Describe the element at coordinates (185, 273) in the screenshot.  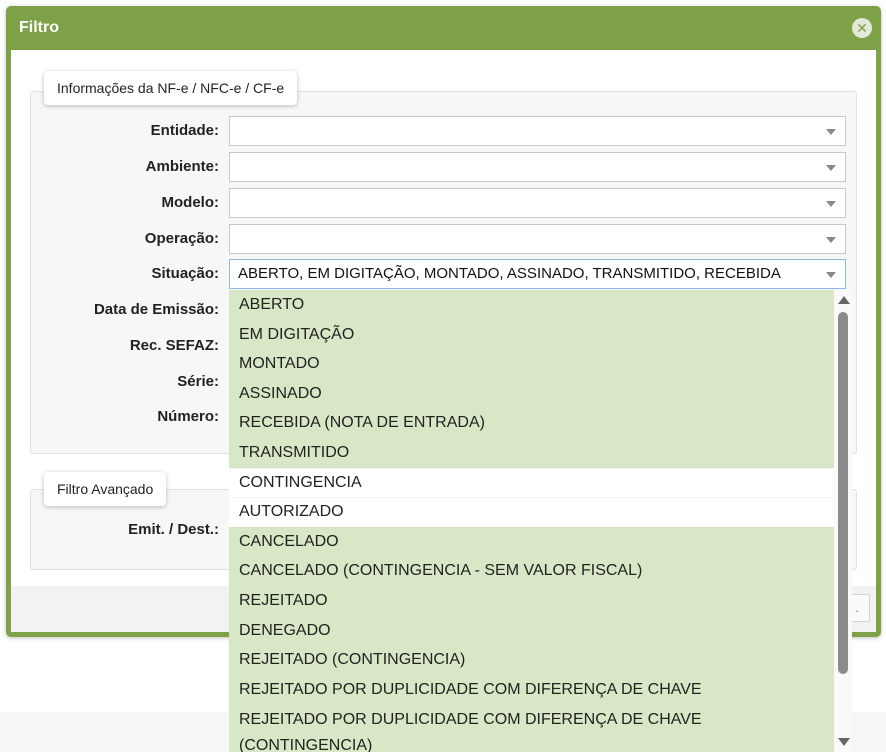
I see `situacao-label: Situação:` at that location.